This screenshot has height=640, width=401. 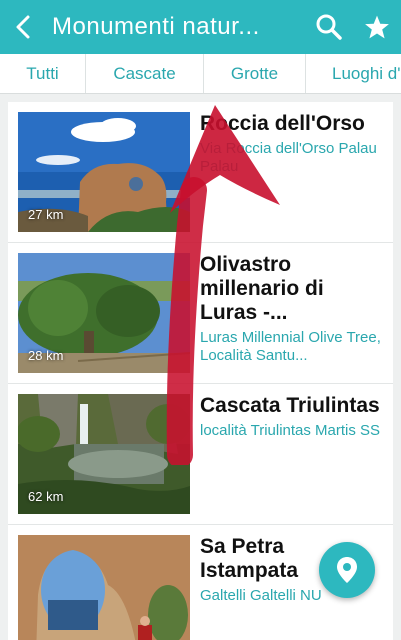 What do you see at coordinates (282, 123) in the screenshot?
I see `item-title: Roccia dell'Orso` at bounding box center [282, 123].